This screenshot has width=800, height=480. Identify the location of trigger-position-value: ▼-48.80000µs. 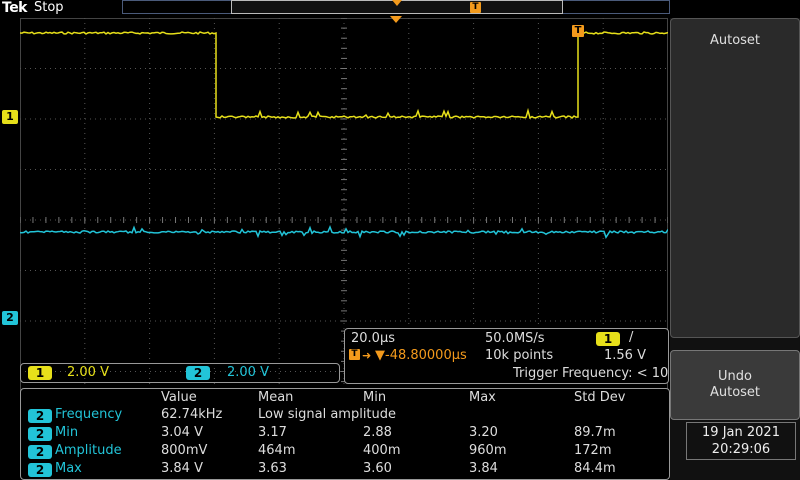
(421, 355).